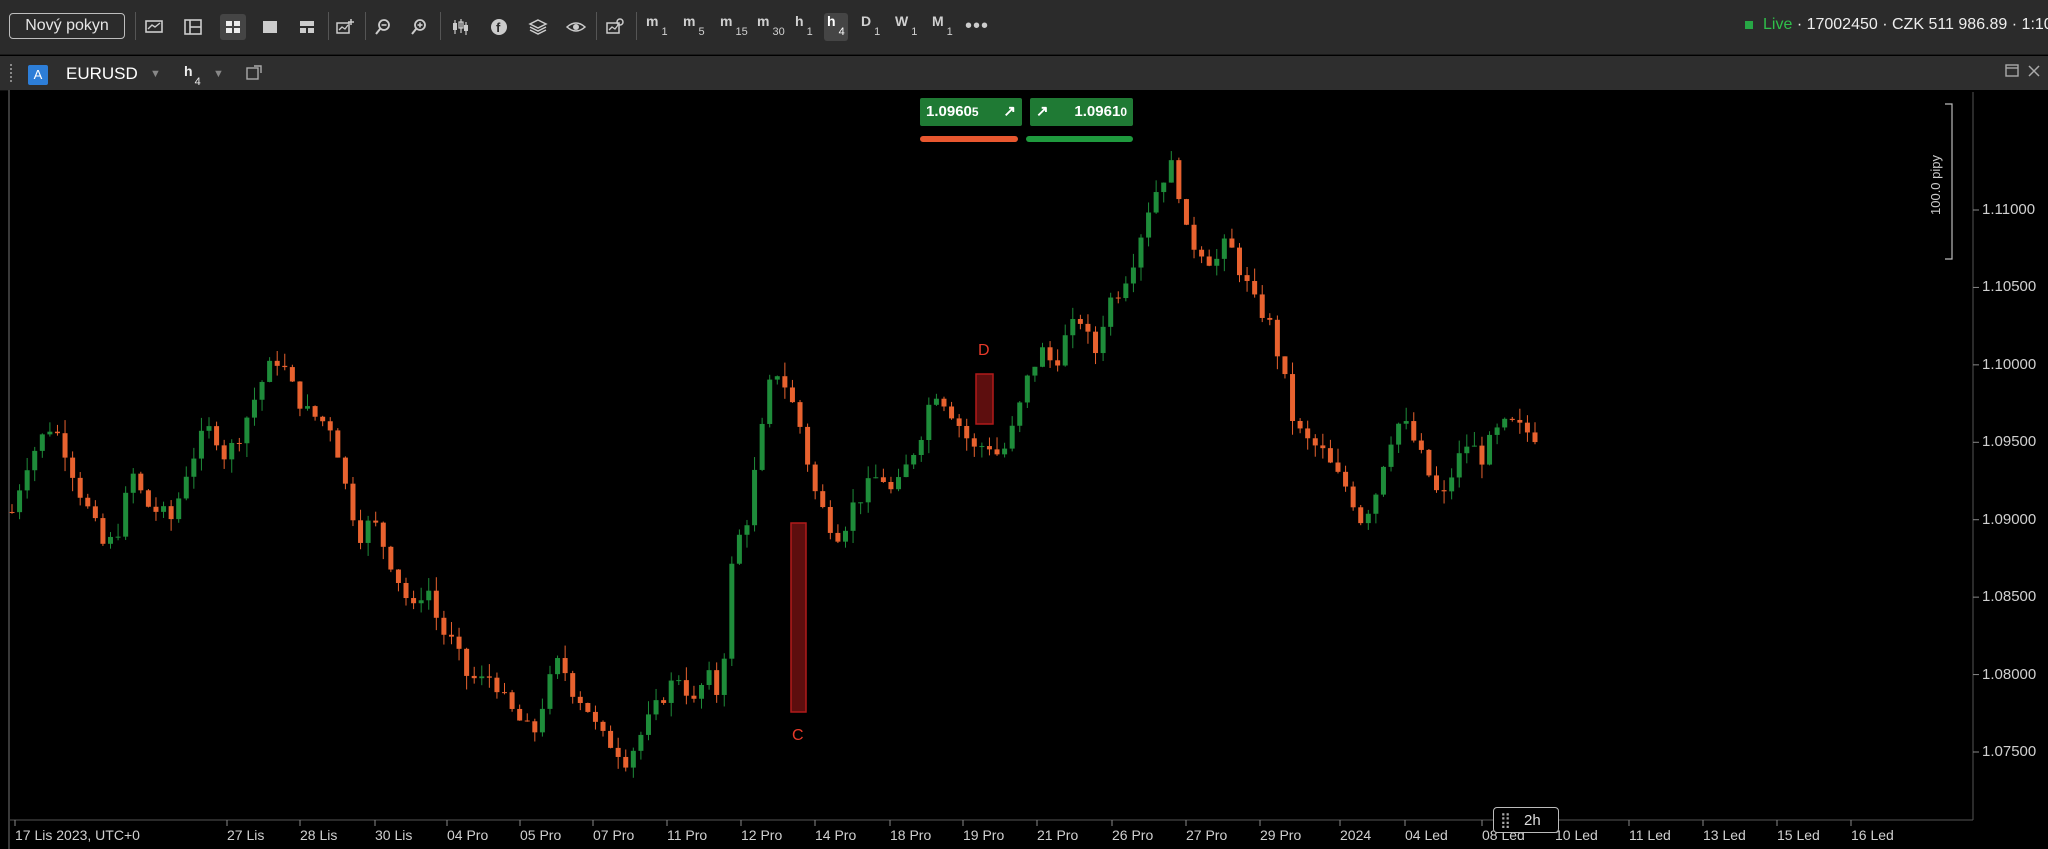 Image resolution: width=2048 pixels, height=849 pixels. Describe the element at coordinates (2009, 519) in the screenshot. I see `price-tick-label: 1.09000` at that location.